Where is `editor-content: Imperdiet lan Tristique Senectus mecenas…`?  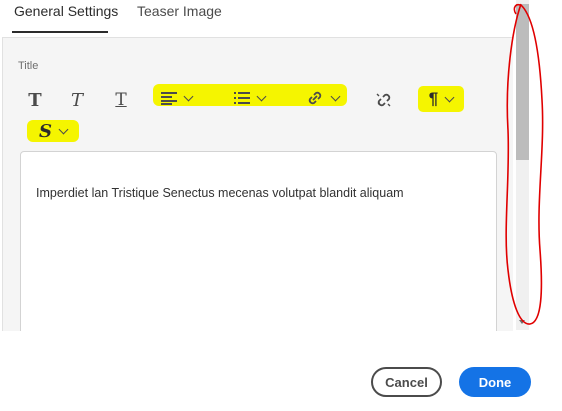 editor-content: Imperdiet lan Tristique Senectus mecenas… is located at coordinates (220, 193).